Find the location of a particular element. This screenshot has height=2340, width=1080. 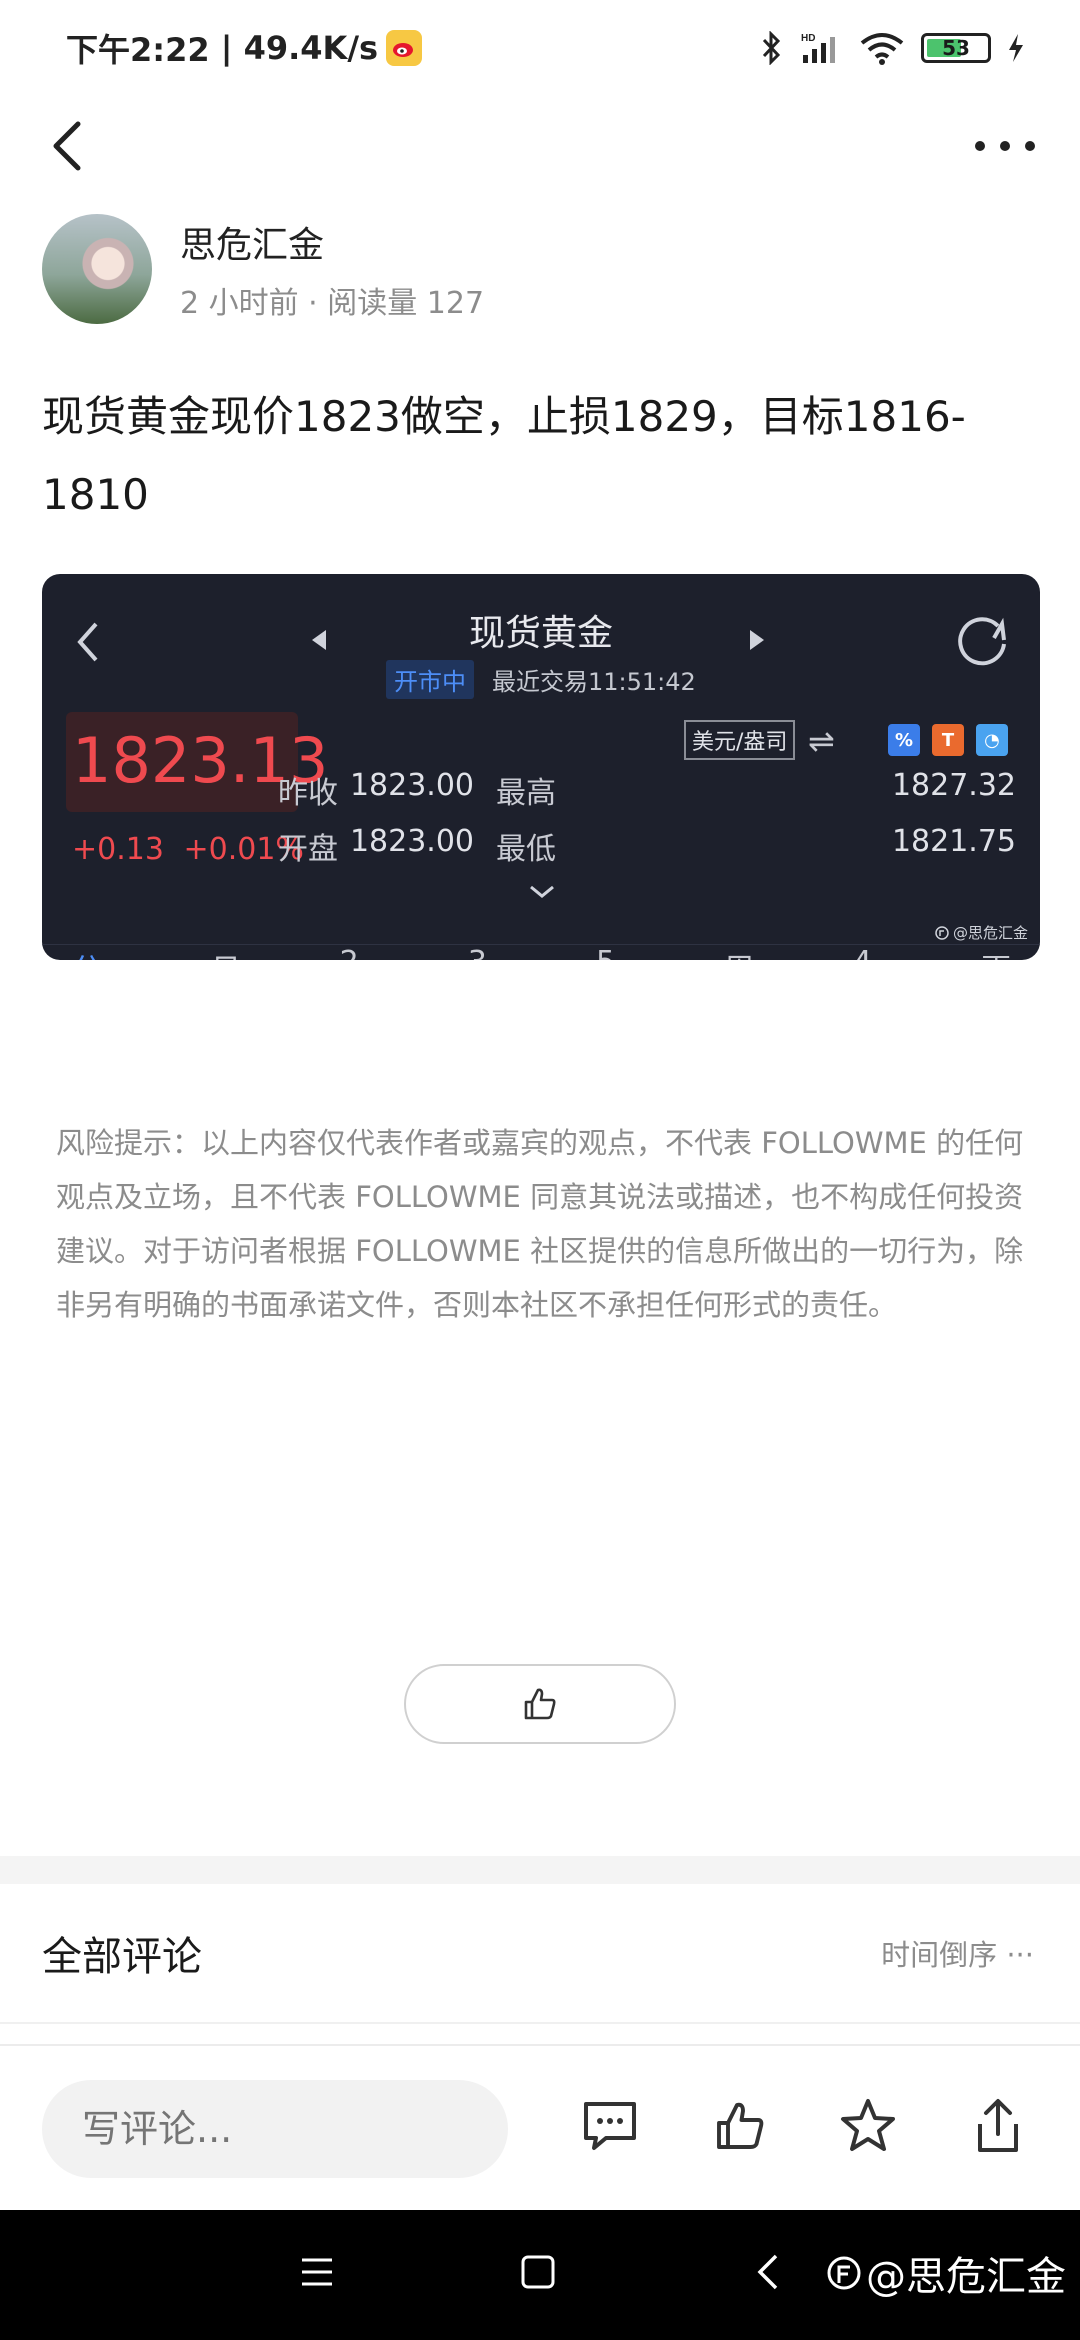

back-arrow-icon is located at coordinates (67, 146).